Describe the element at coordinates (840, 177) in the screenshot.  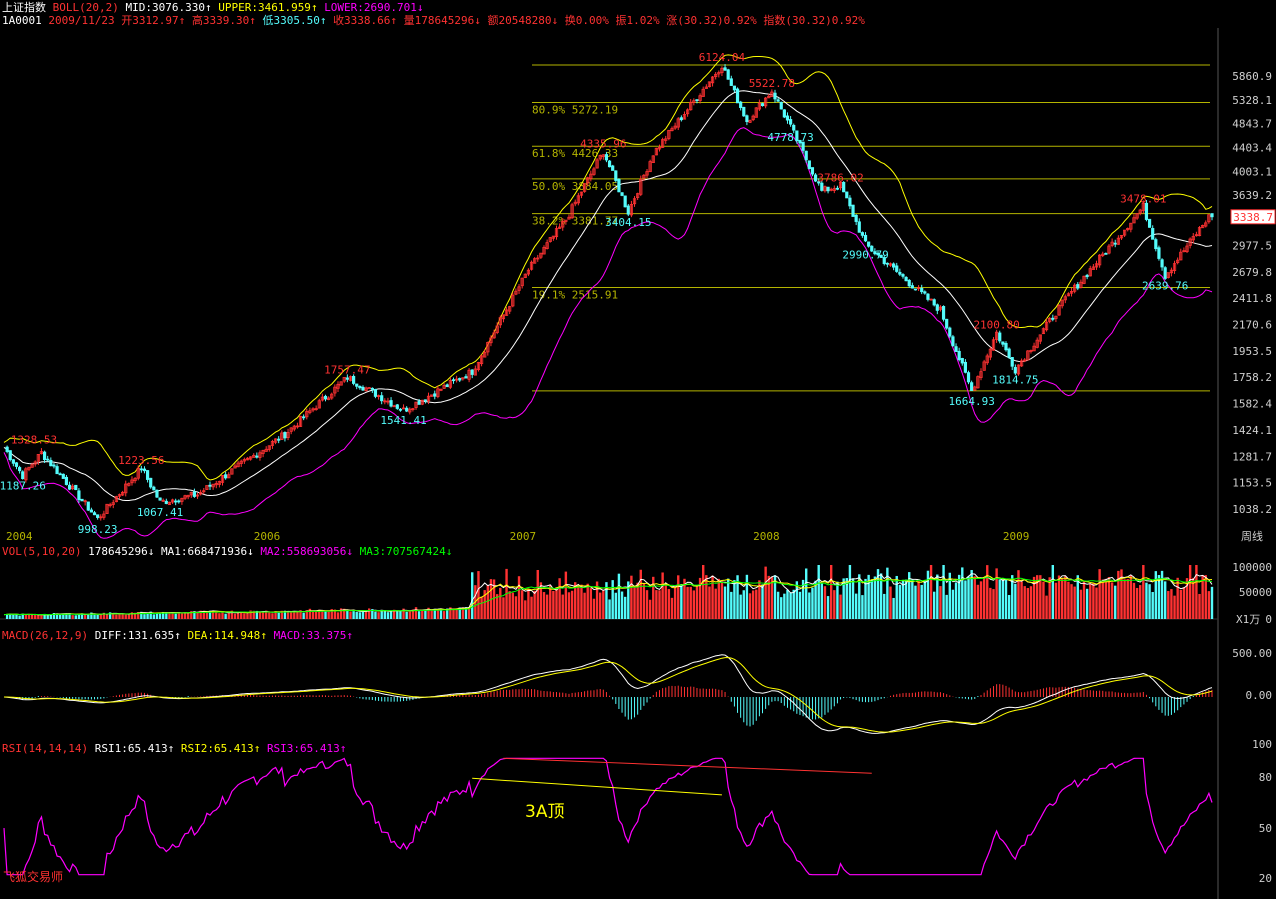
I see `price-label: 3786.02` at that location.